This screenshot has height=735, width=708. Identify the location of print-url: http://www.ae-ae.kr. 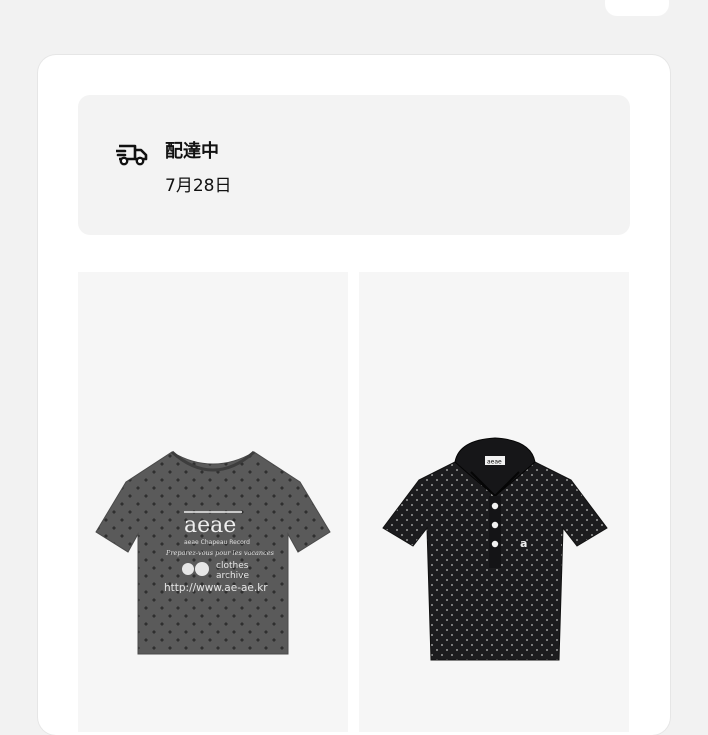
(216, 588).